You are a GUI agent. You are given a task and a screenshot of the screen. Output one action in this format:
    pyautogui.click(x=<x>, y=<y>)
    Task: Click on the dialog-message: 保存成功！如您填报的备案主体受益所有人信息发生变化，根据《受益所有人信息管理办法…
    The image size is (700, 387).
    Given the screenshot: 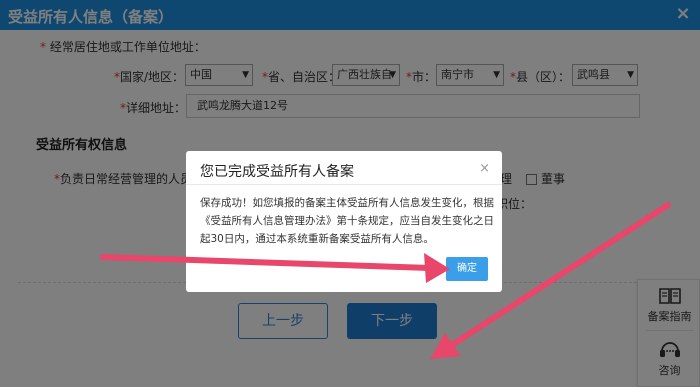 What is the action you would take?
    pyautogui.click(x=347, y=221)
    